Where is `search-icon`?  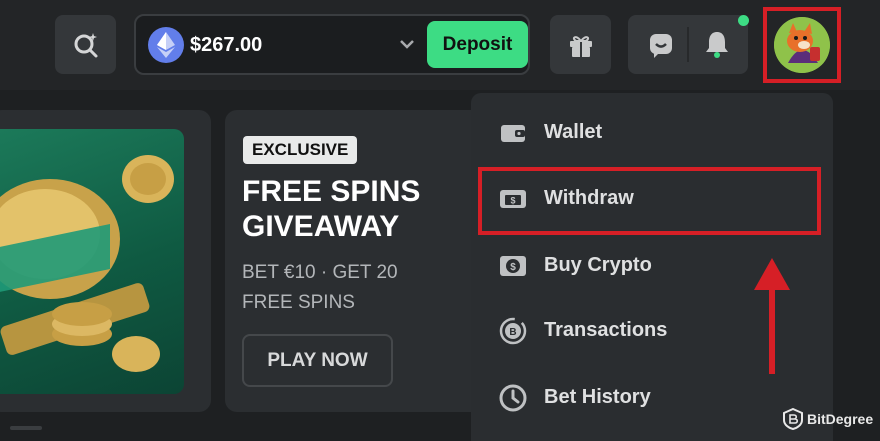
search-icon is located at coordinates (85, 44).